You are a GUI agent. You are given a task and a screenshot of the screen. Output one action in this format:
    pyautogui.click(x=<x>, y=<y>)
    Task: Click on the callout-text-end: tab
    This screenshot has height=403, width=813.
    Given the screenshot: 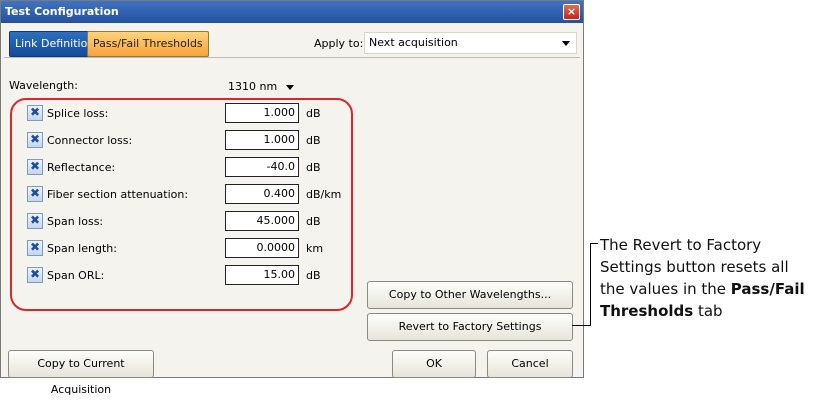 What is the action you would take?
    pyautogui.click(x=708, y=311)
    